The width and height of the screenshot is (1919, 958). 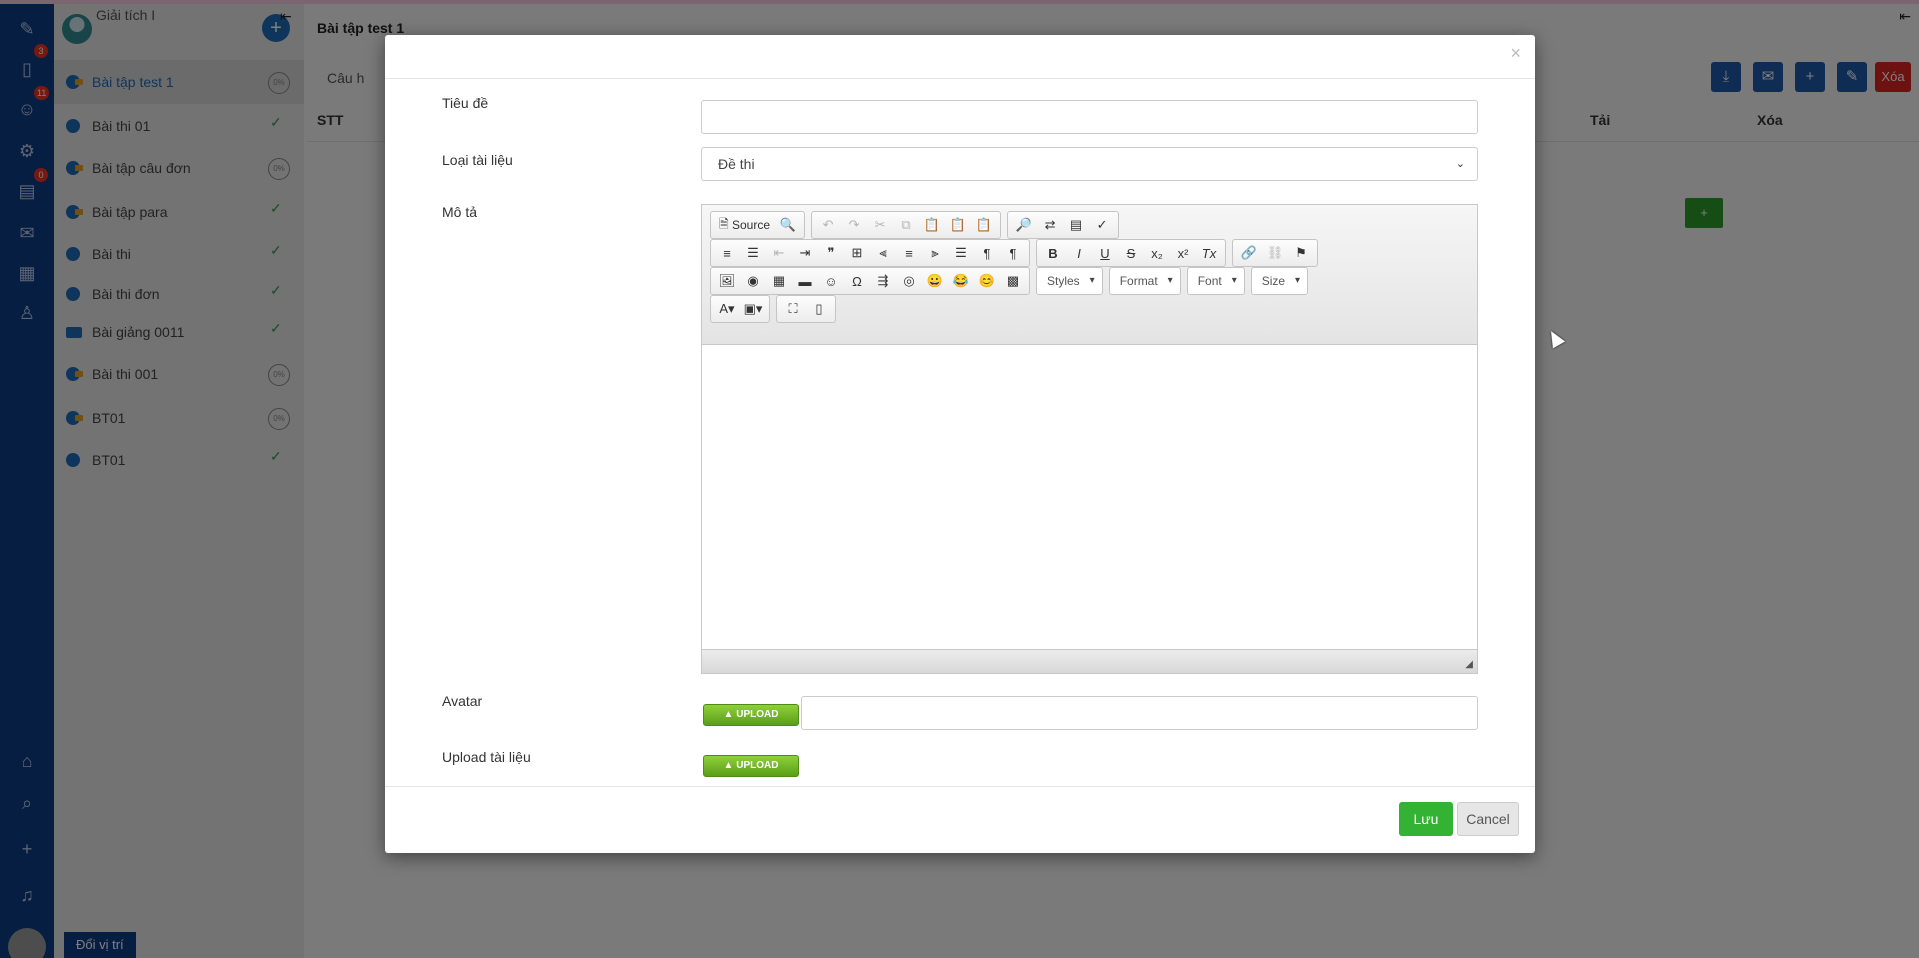 What do you see at coordinates (961, 253) in the screenshot?
I see `justify-icon: ☰` at bounding box center [961, 253].